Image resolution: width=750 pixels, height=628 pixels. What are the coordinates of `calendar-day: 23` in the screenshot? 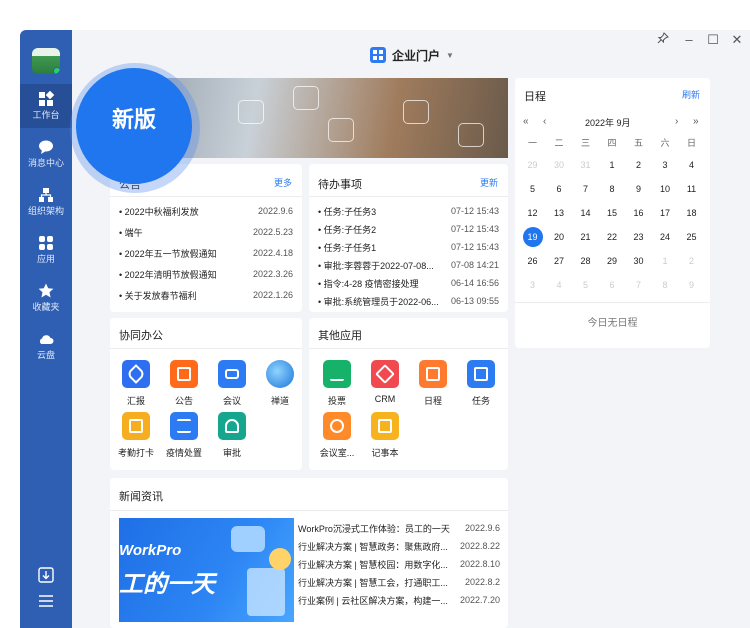 It's located at (638, 237).